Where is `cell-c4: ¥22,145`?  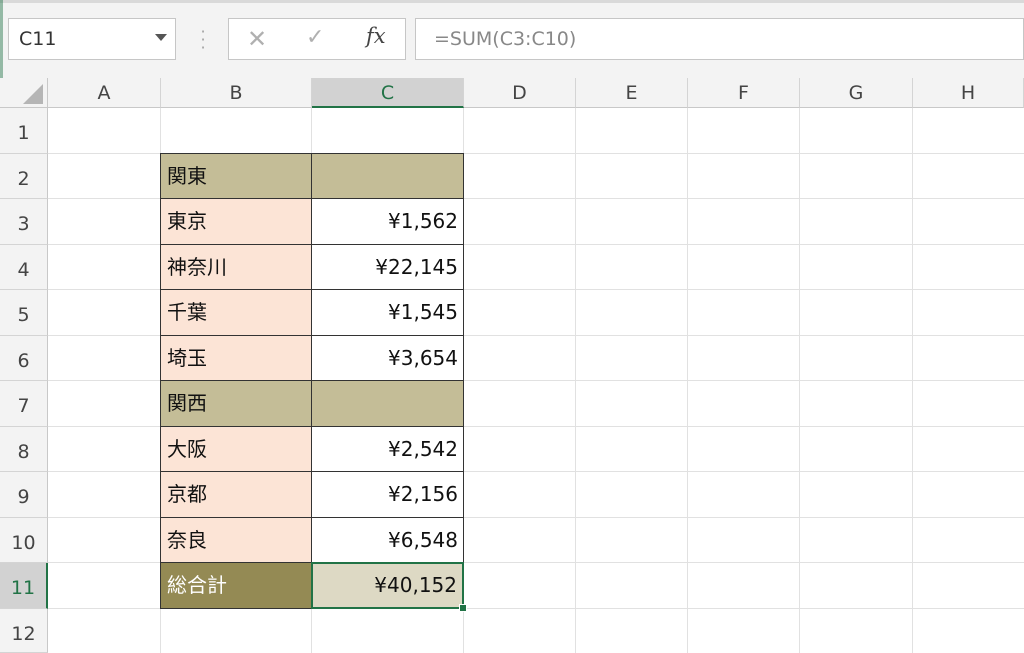
cell-c4: ¥22,145 is located at coordinates (387, 267).